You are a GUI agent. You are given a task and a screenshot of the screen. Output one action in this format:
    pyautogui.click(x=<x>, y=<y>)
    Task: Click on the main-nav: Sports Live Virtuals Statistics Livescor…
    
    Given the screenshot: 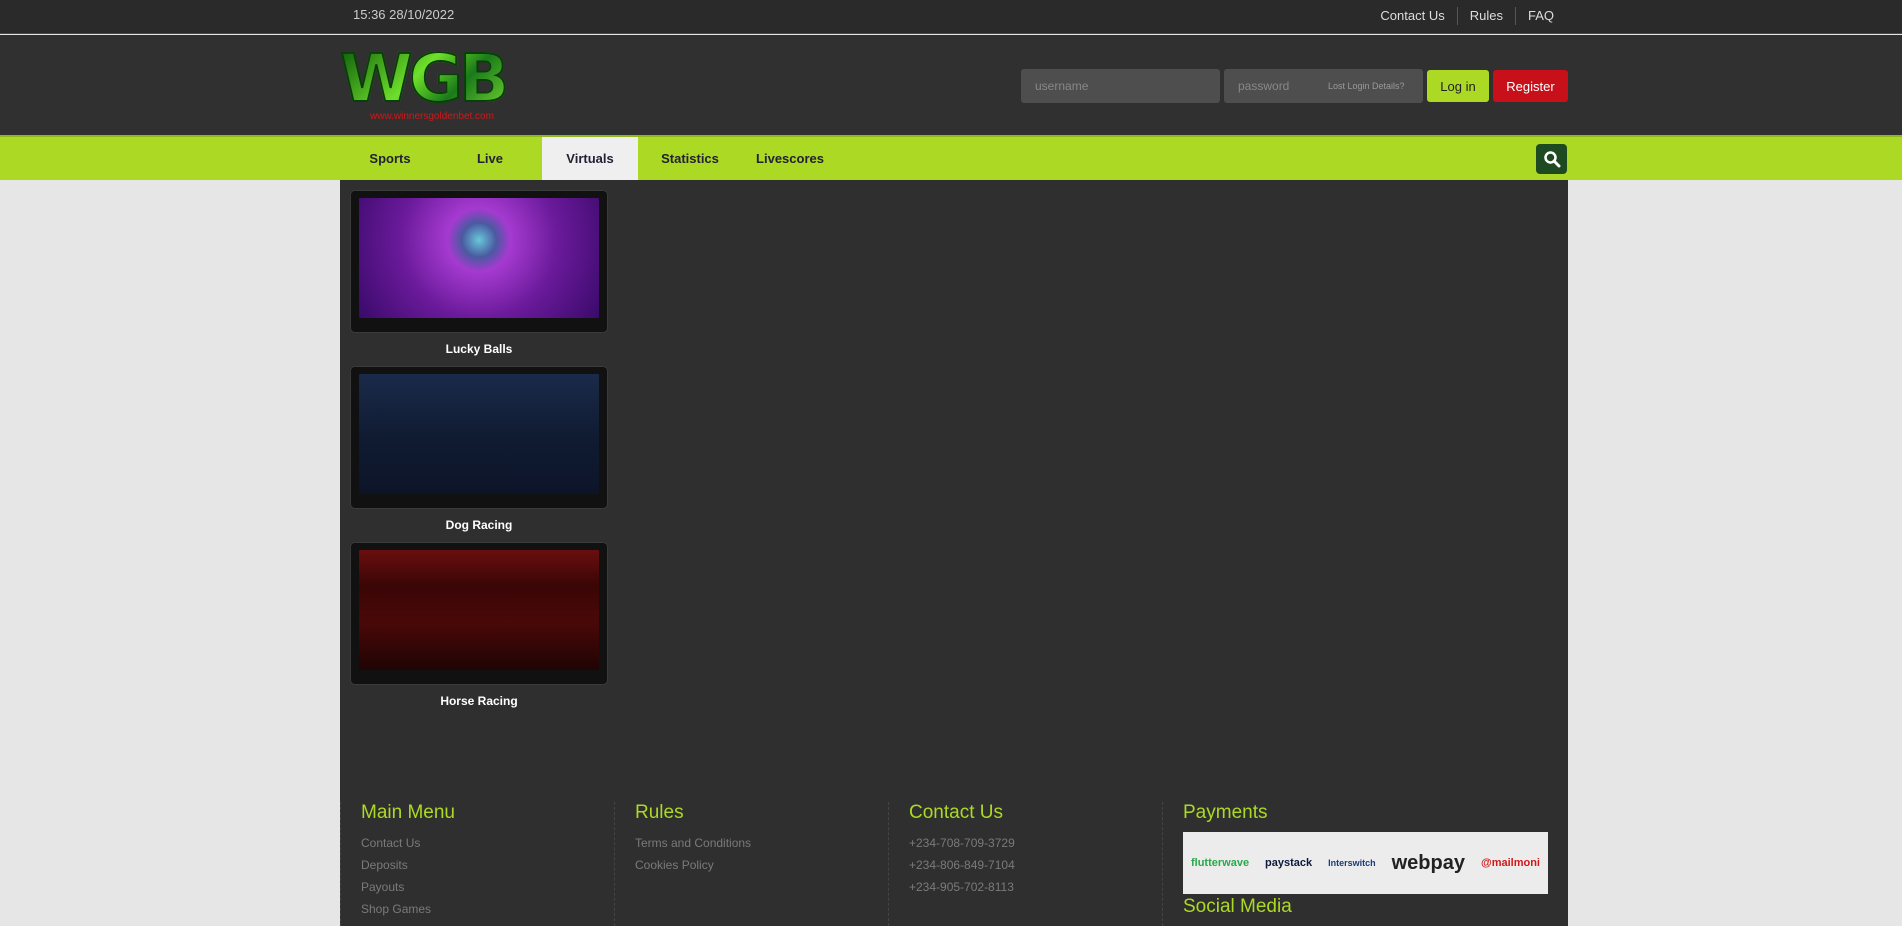 What is the action you would take?
    pyautogui.click(x=951, y=157)
    